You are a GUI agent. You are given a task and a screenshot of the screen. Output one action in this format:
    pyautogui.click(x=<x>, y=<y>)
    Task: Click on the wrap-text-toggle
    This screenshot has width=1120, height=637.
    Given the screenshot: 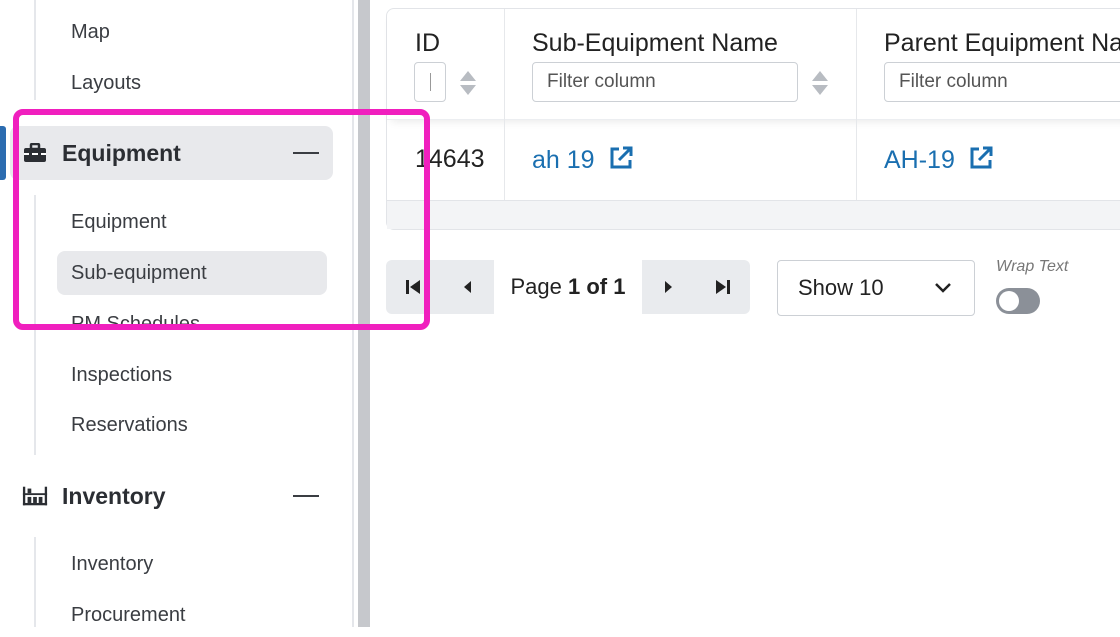 What is the action you would take?
    pyautogui.click(x=1018, y=301)
    